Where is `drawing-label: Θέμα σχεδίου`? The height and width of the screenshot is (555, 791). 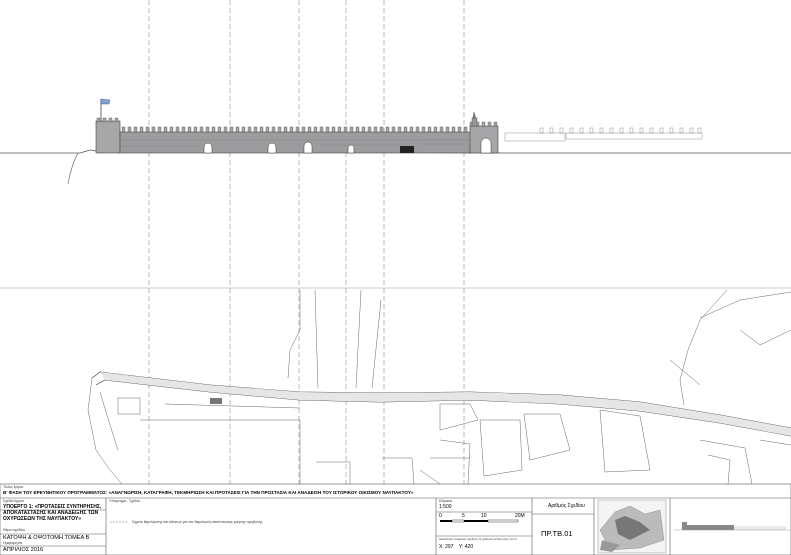
drawing-label: Θέμα σχεδίου is located at coordinates (14, 530).